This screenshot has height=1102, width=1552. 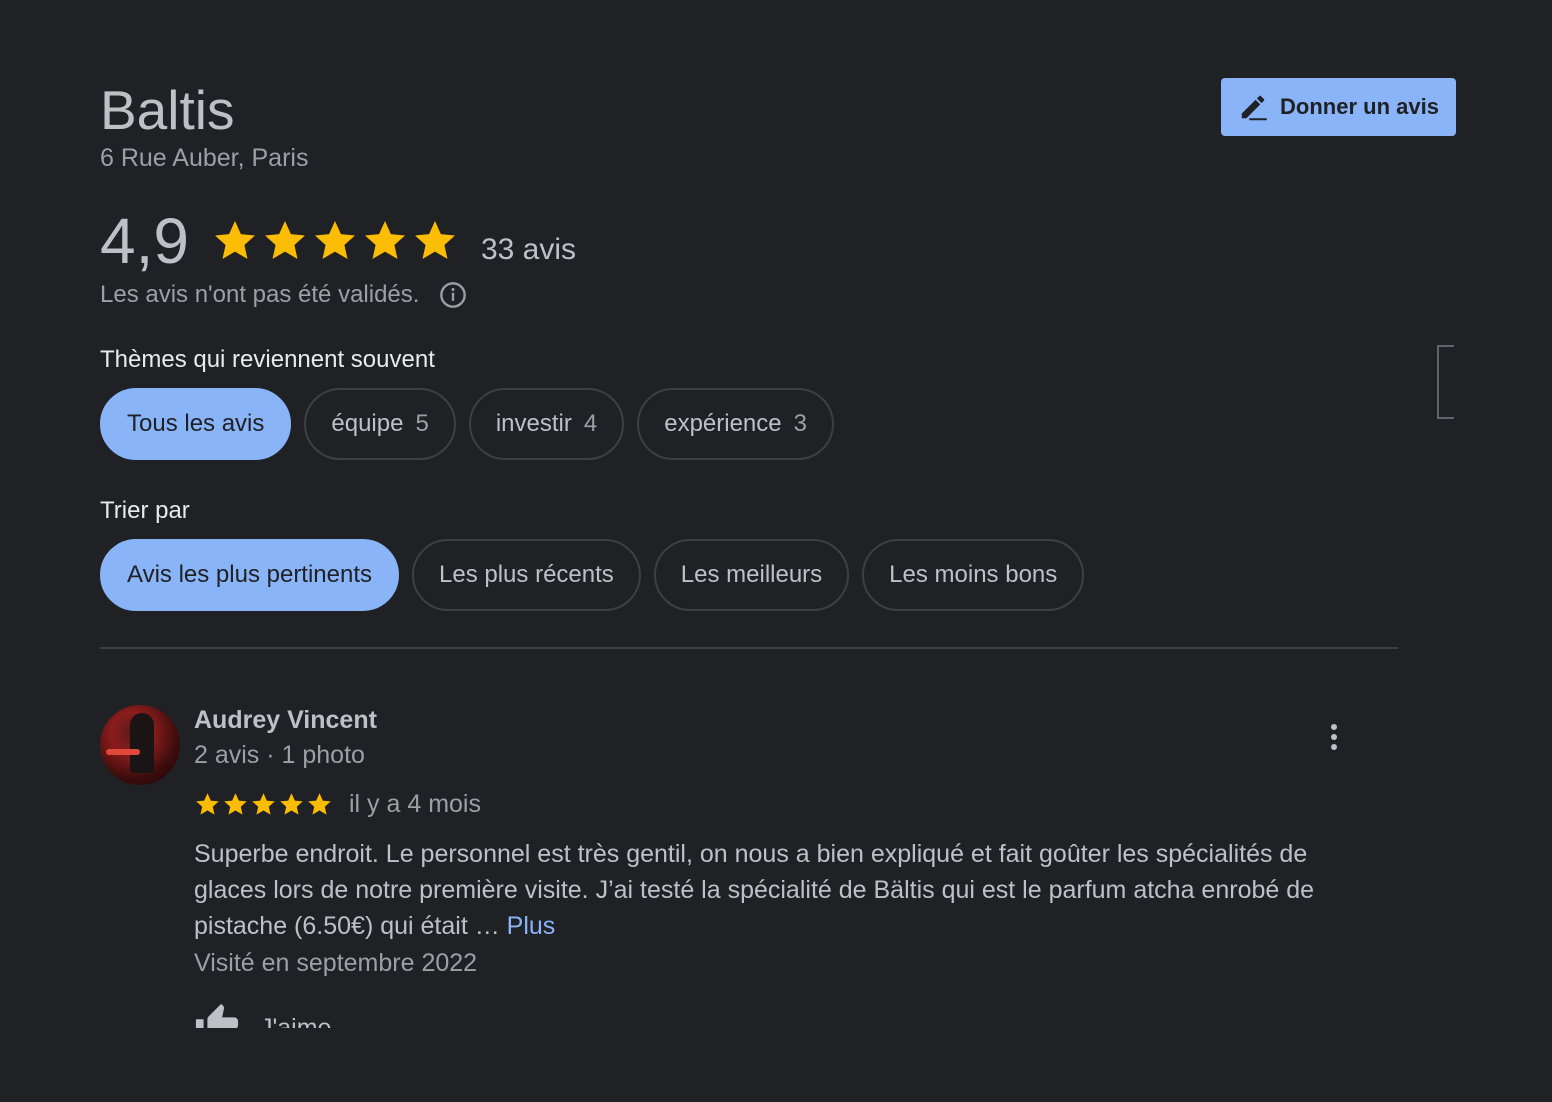 I want to click on unverified-text: Les avis n'ont pas été validés., so click(x=260, y=294).